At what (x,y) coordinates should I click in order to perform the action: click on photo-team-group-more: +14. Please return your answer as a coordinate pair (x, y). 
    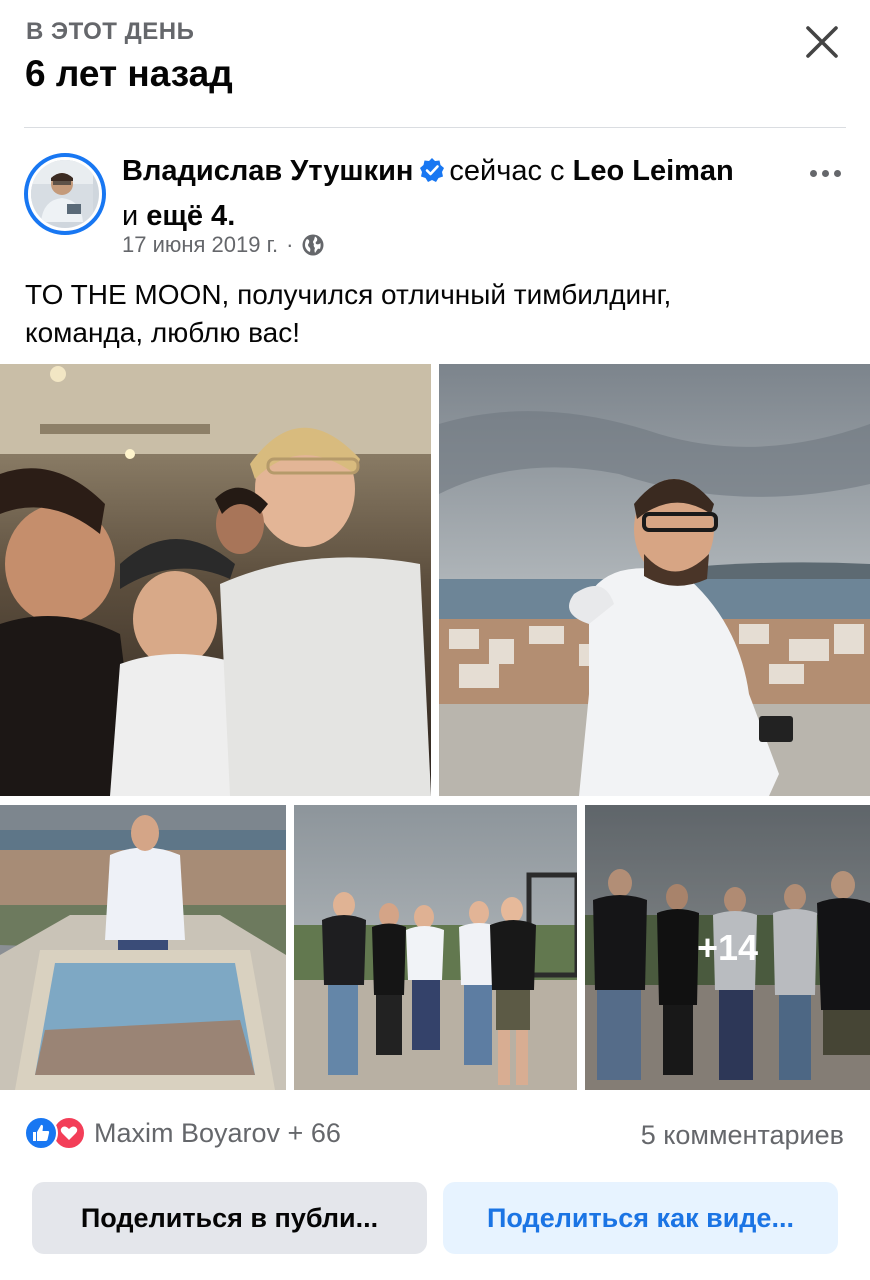
    Looking at the image, I should click on (727, 947).